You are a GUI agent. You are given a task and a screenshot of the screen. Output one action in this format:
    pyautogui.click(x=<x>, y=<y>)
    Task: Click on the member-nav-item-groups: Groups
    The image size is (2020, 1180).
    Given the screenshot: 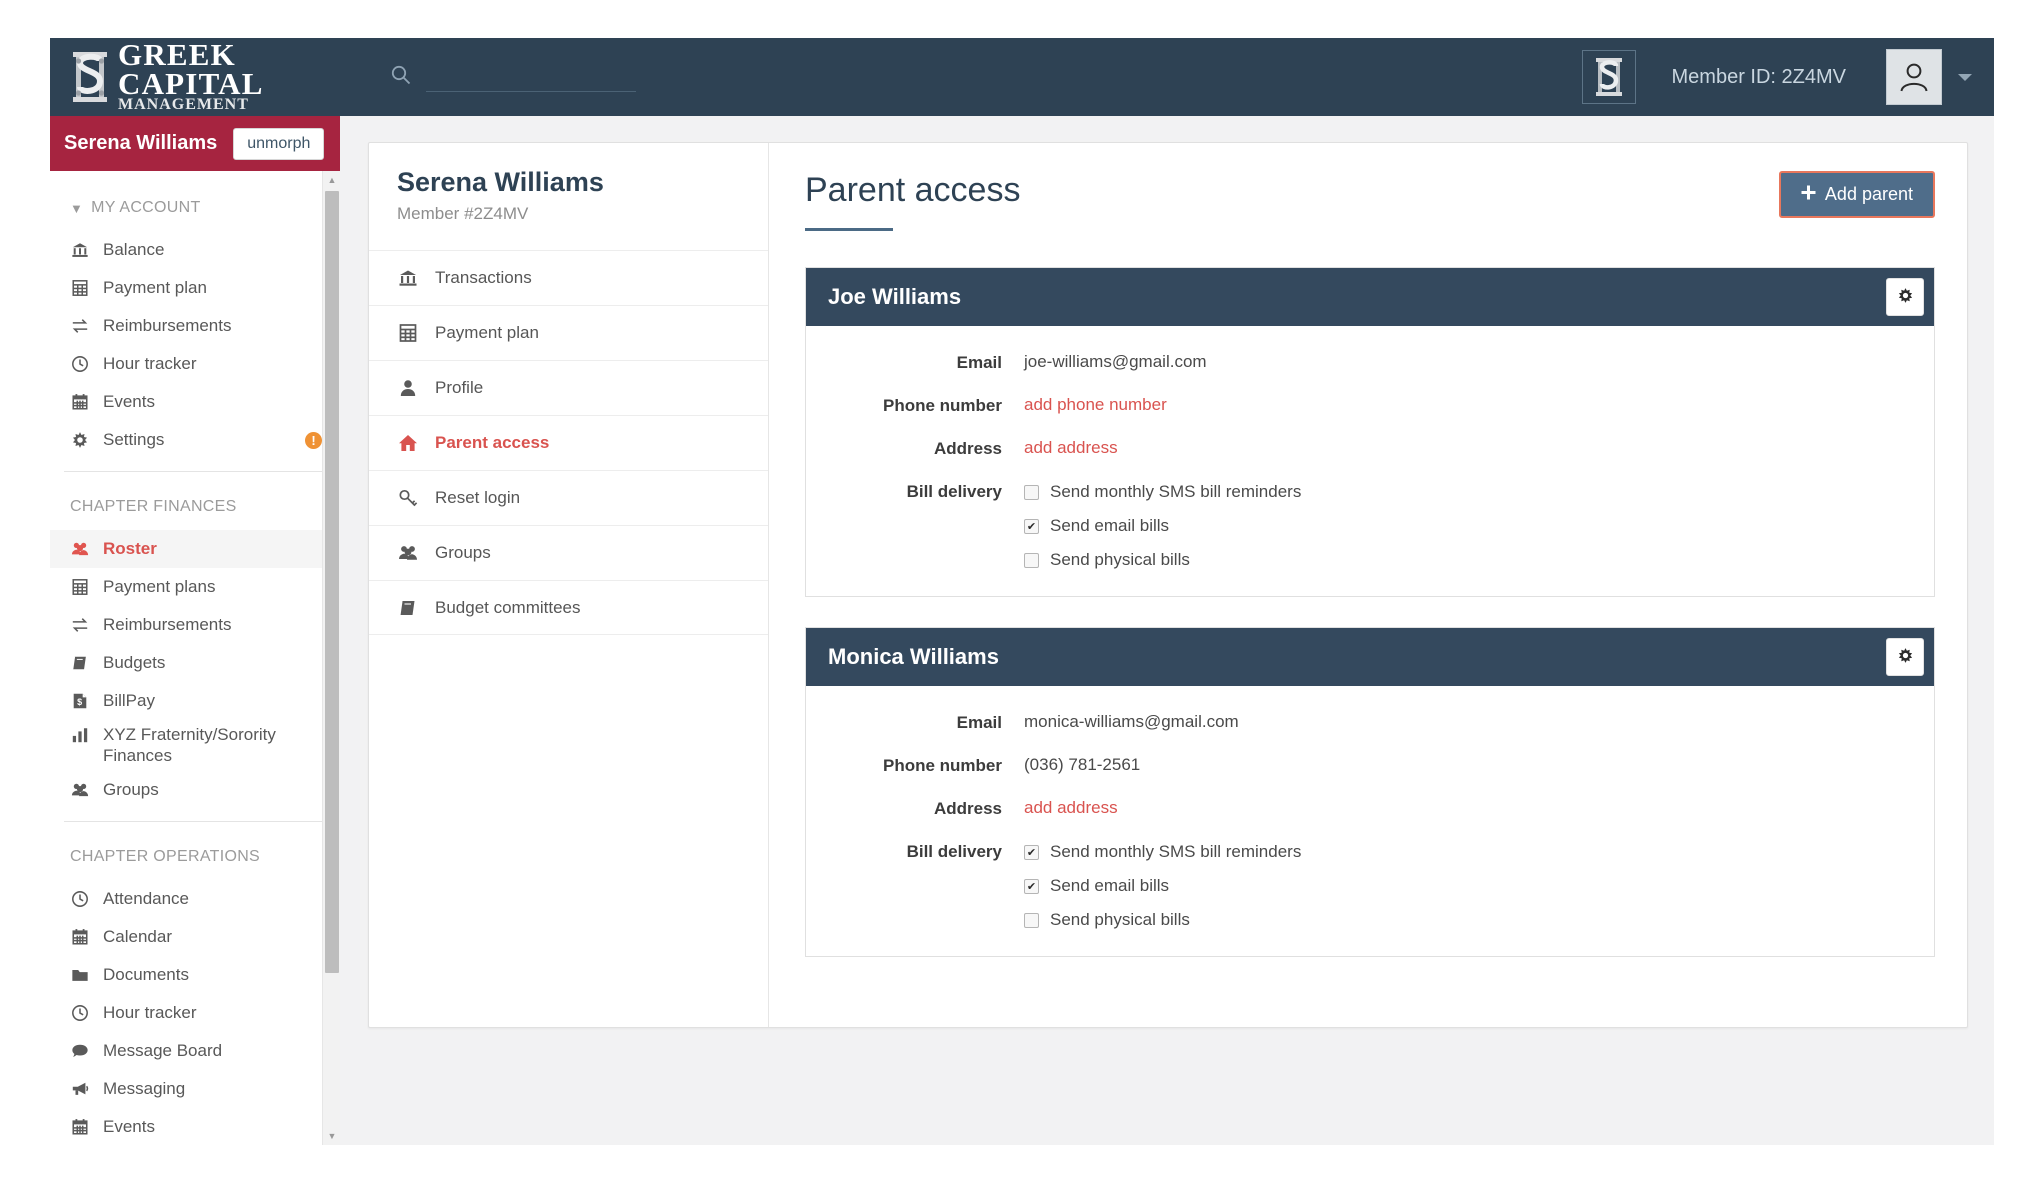 What is the action you would take?
    pyautogui.click(x=568, y=552)
    